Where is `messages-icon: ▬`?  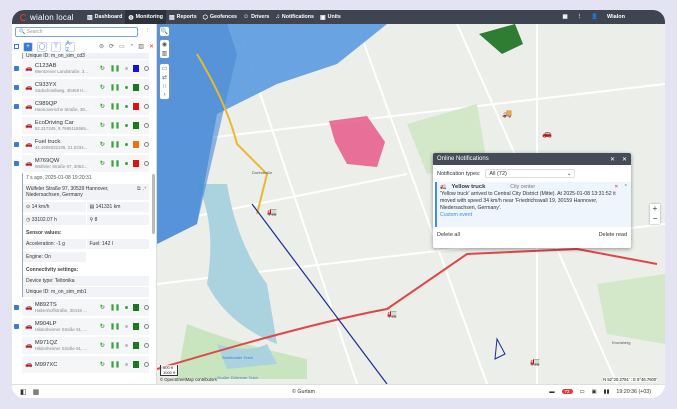
messages-icon: ▬ is located at coordinates (551, 392).